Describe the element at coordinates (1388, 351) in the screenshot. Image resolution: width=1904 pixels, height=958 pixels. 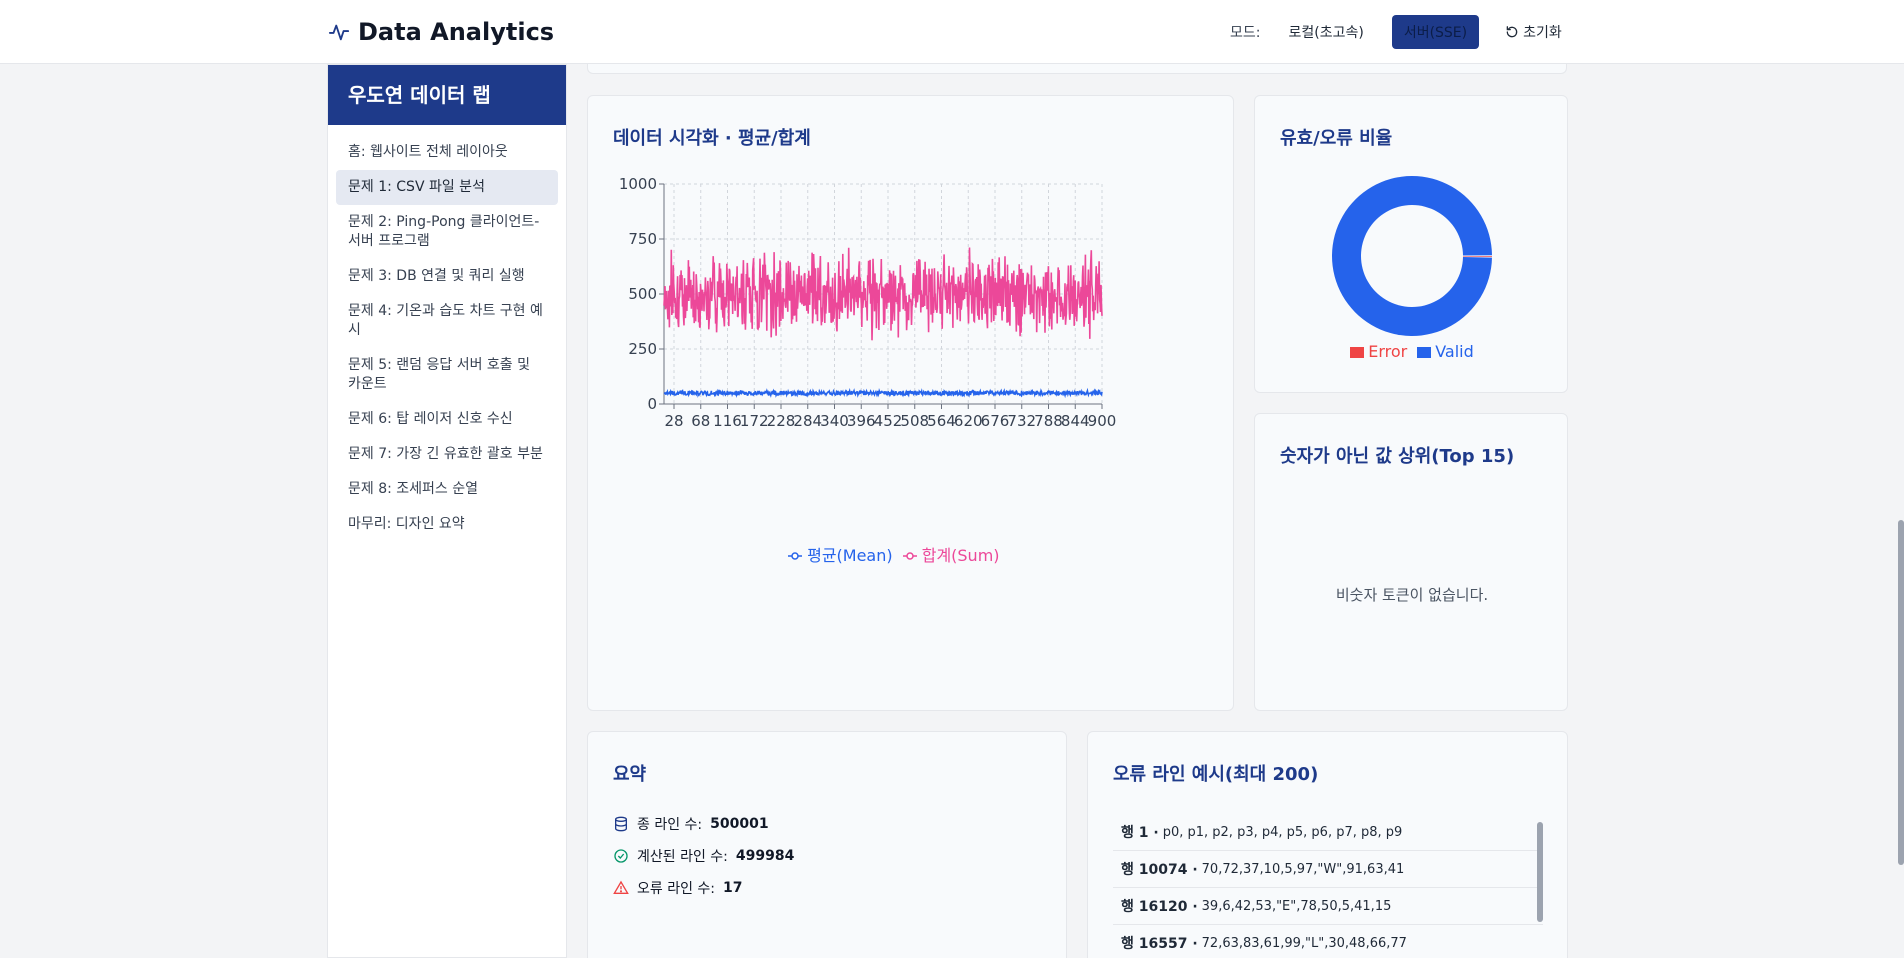
I see `legend-error-label: Error` at that location.